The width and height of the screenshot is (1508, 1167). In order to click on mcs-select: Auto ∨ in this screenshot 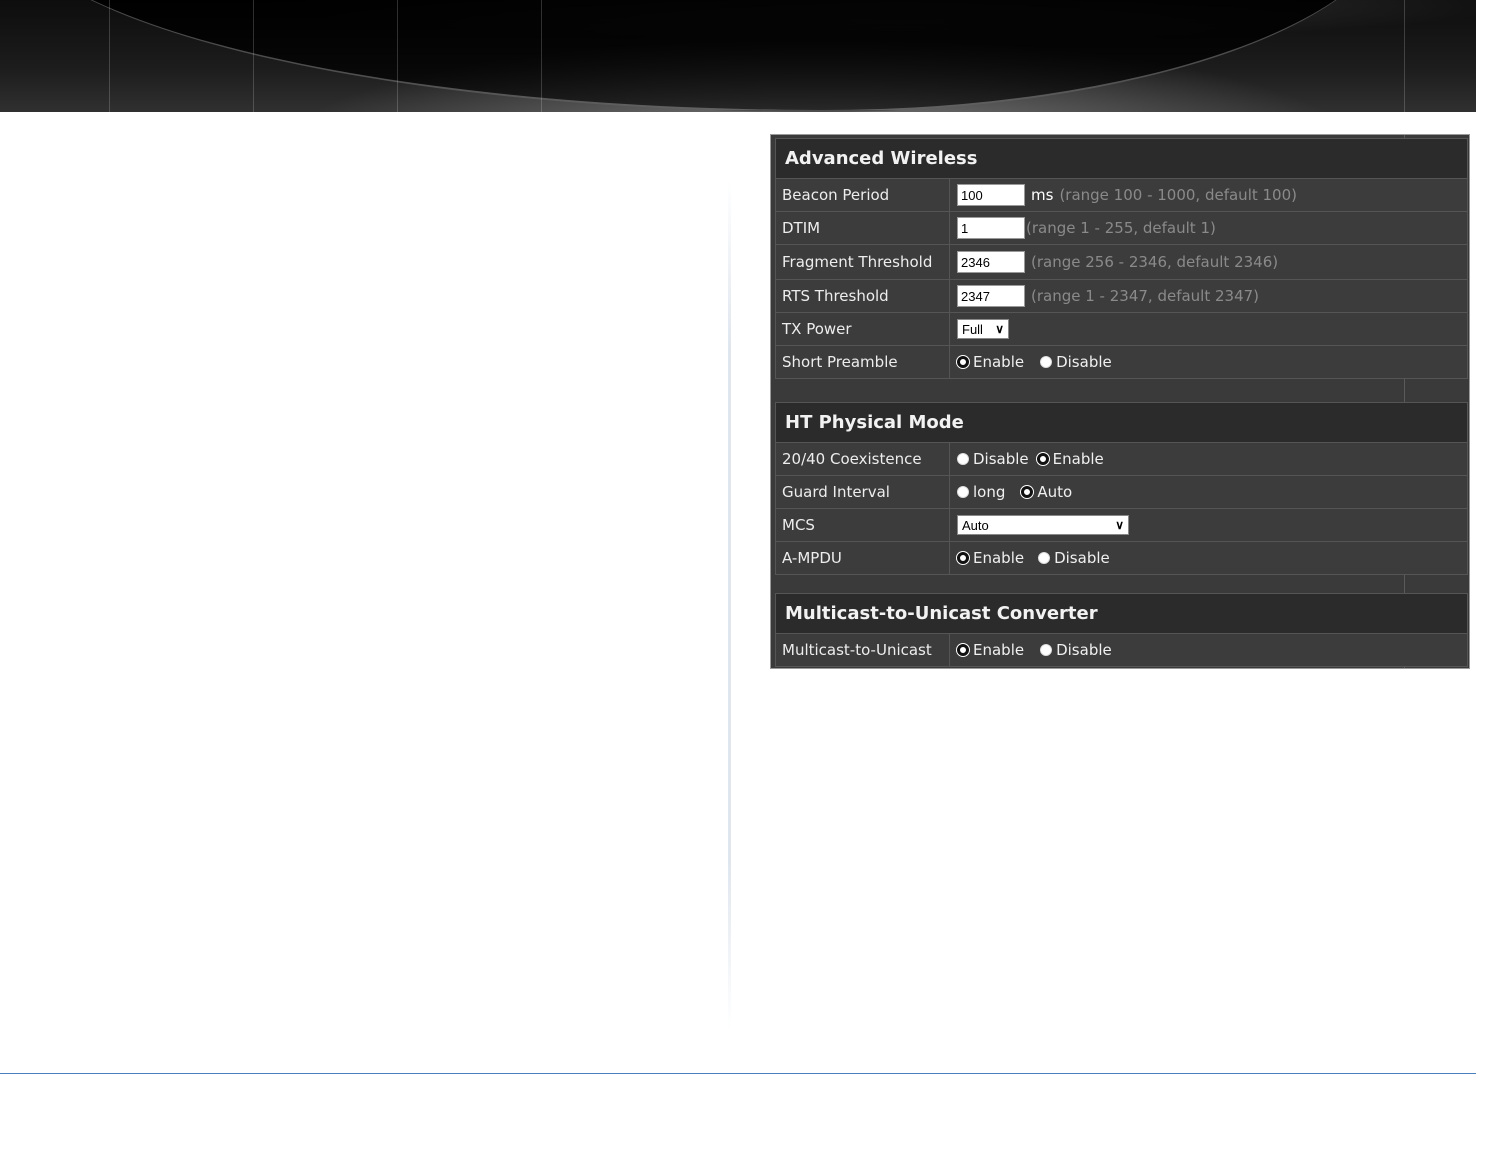, I will do `click(1043, 525)`.